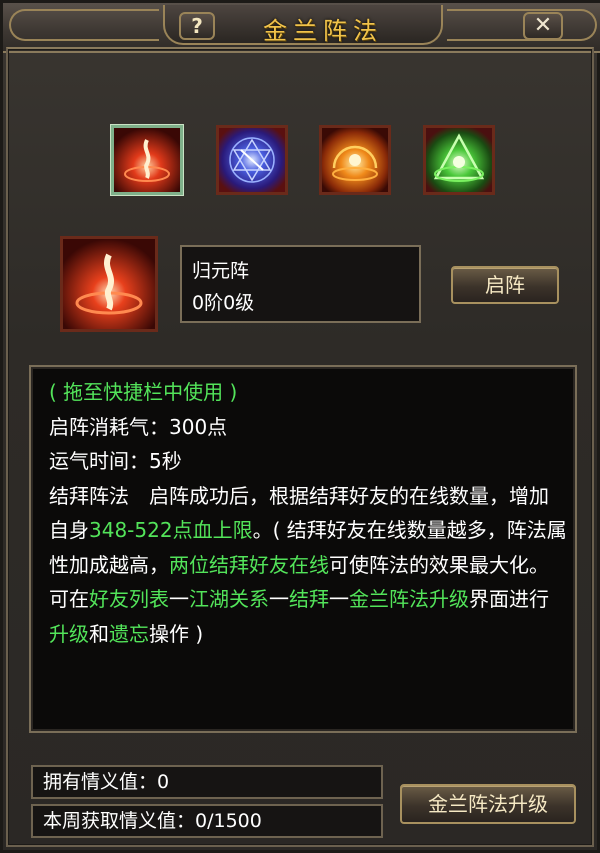 The width and height of the screenshot is (600, 853). Describe the element at coordinates (543, 26) in the screenshot. I see `close-button: ✕` at that location.